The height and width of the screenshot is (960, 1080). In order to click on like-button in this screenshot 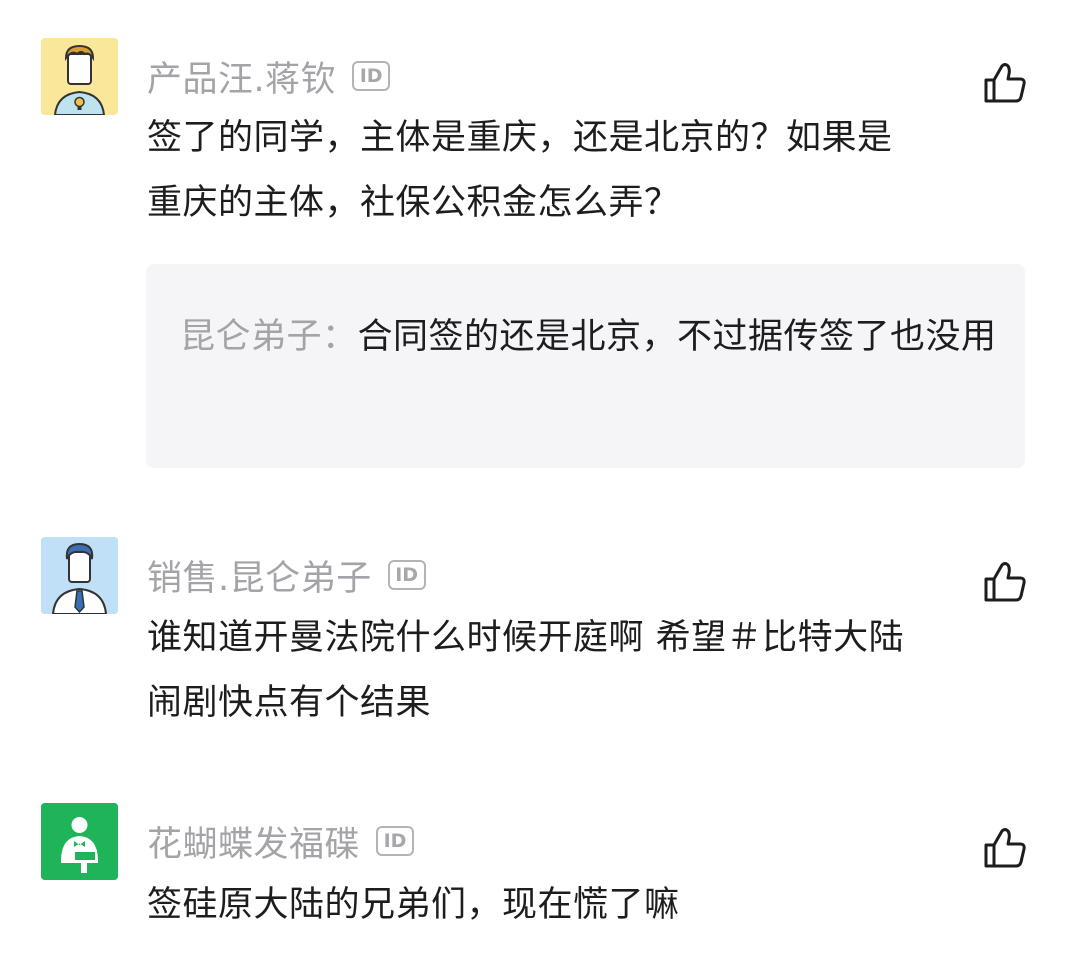, I will do `click(1005, 848)`.